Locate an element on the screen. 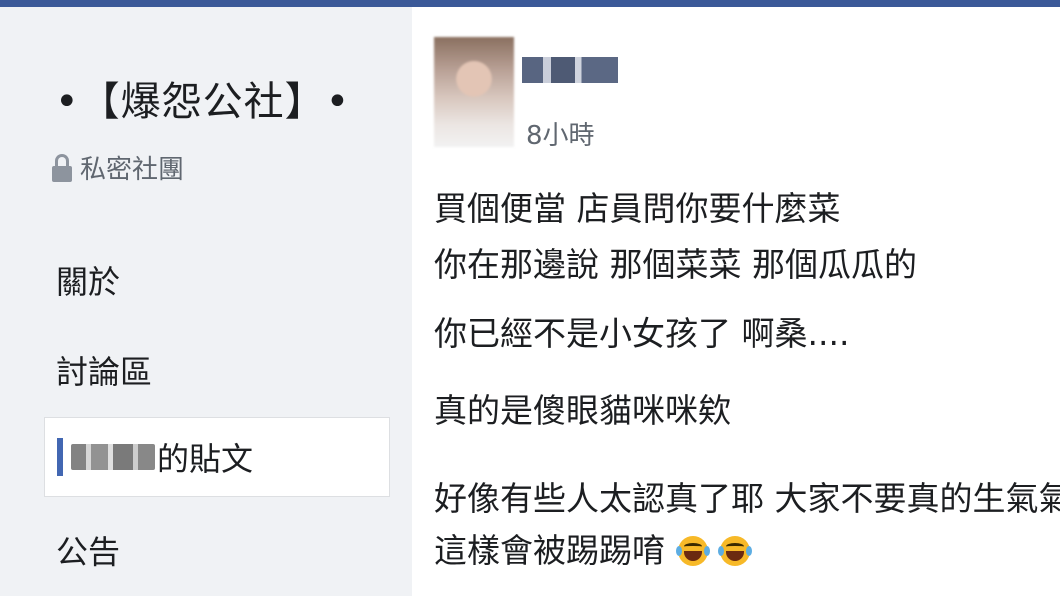 This screenshot has width=1060, height=596. sidebar-item-about: 關於 is located at coordinates (217, 280).